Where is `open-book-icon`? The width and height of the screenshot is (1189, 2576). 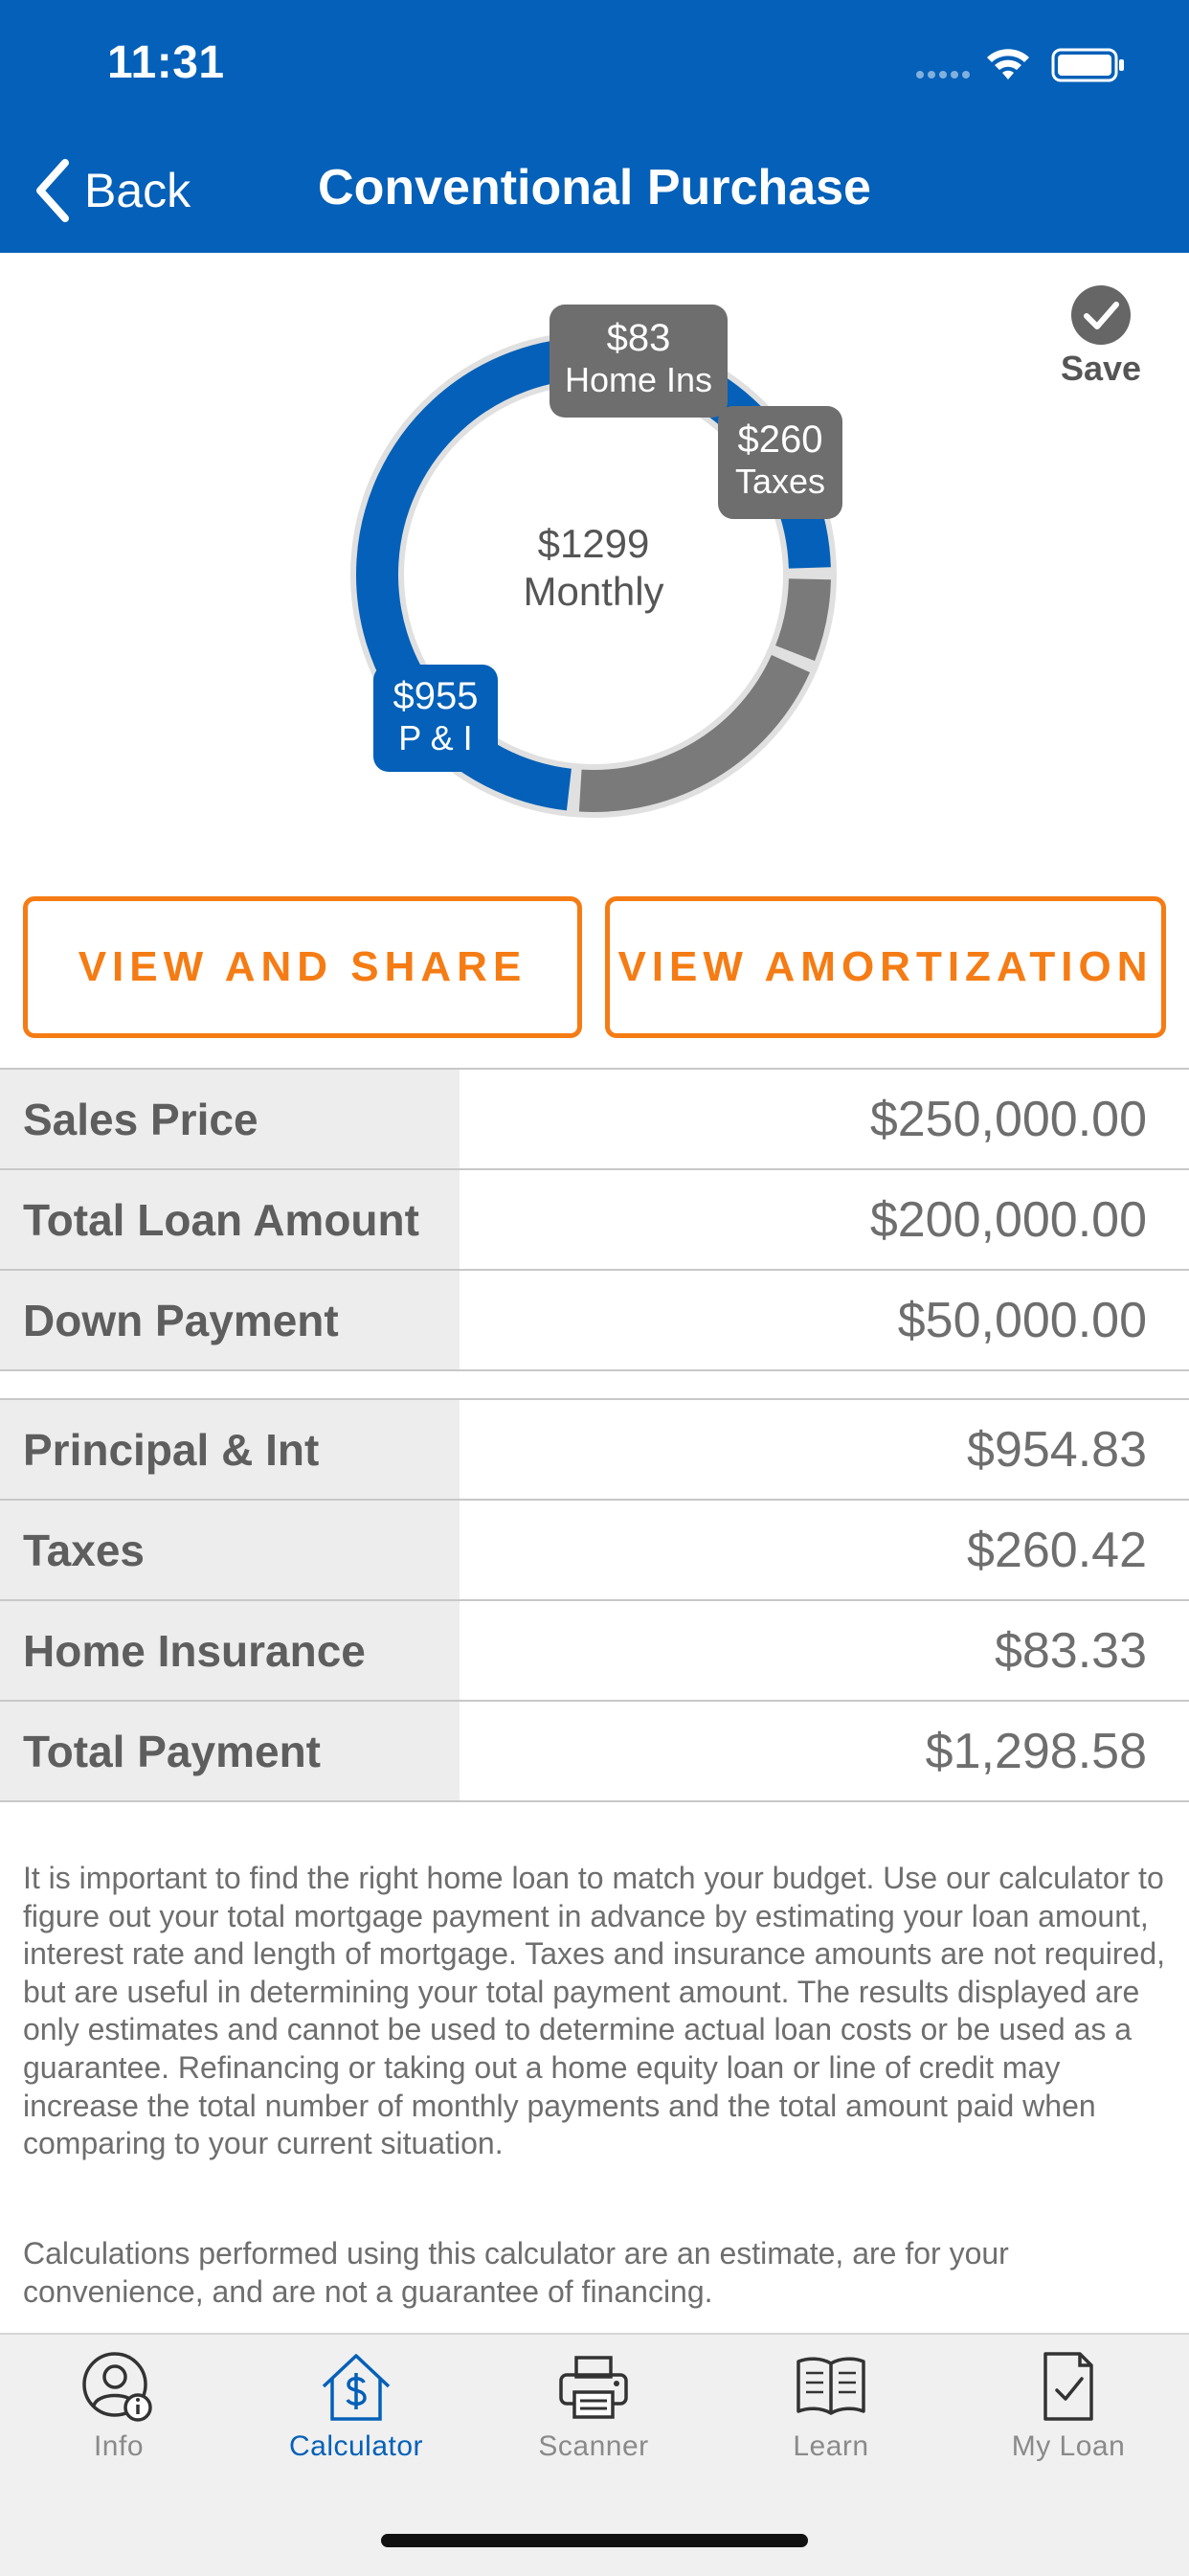
open-book-icon is located at coordinates (830, 2386).